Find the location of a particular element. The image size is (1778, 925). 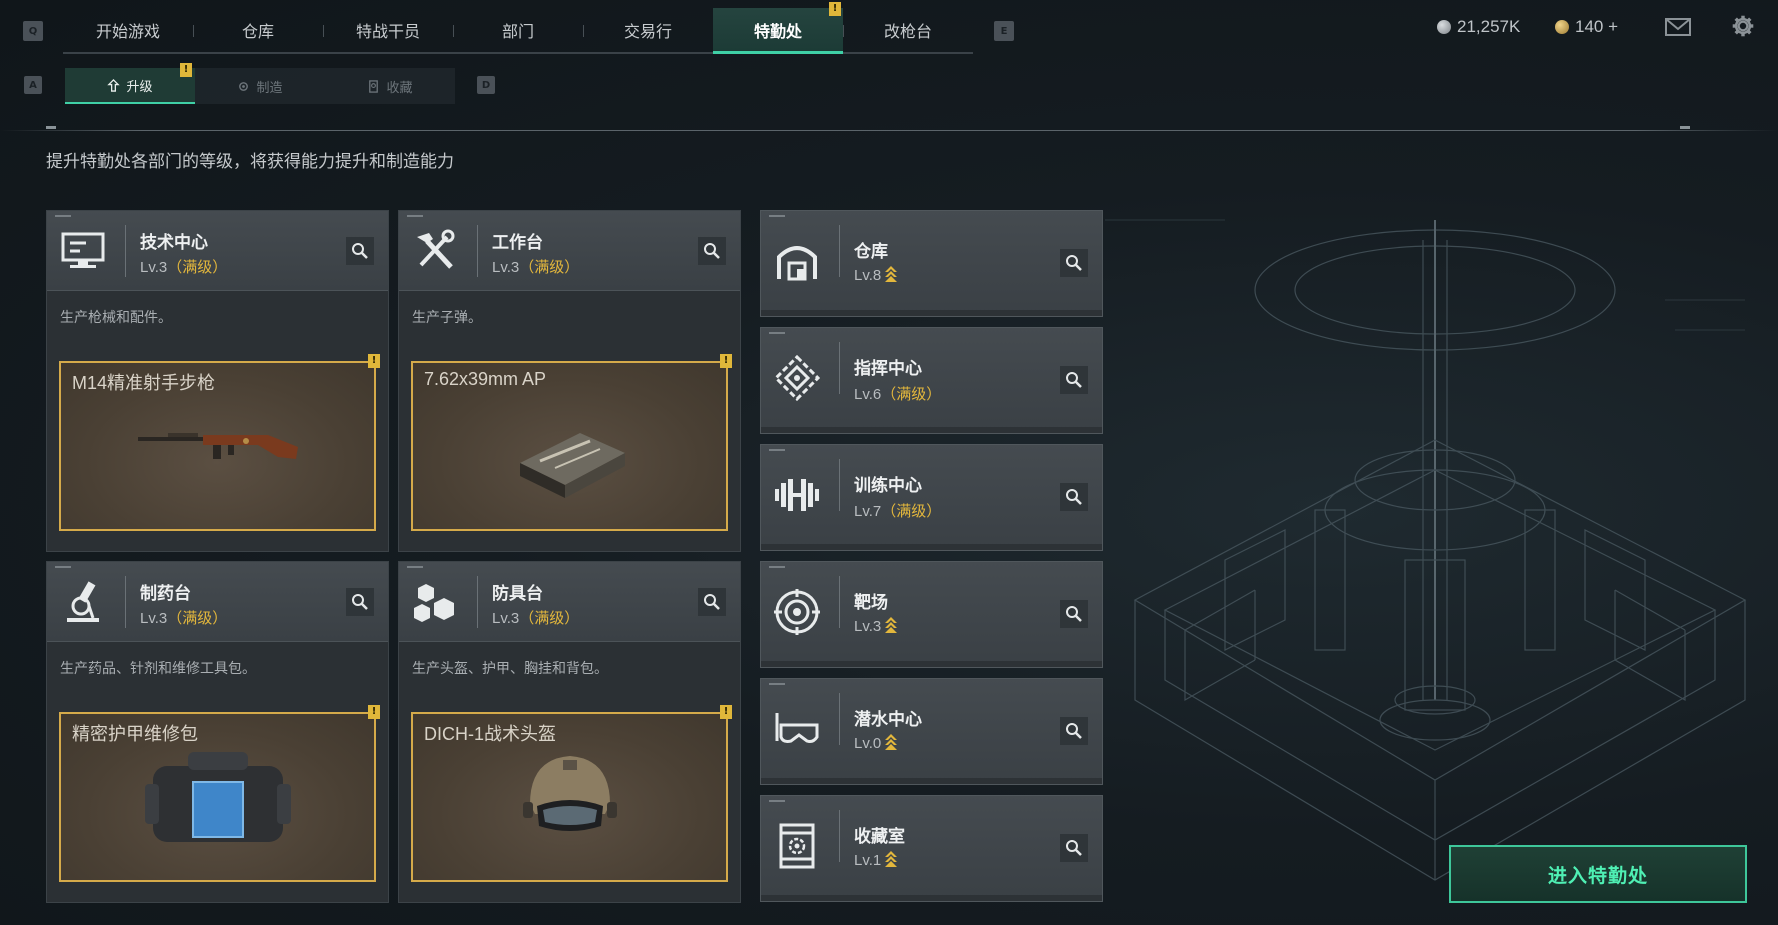

tab-label: 部门 is located at coordinates (517, 31).